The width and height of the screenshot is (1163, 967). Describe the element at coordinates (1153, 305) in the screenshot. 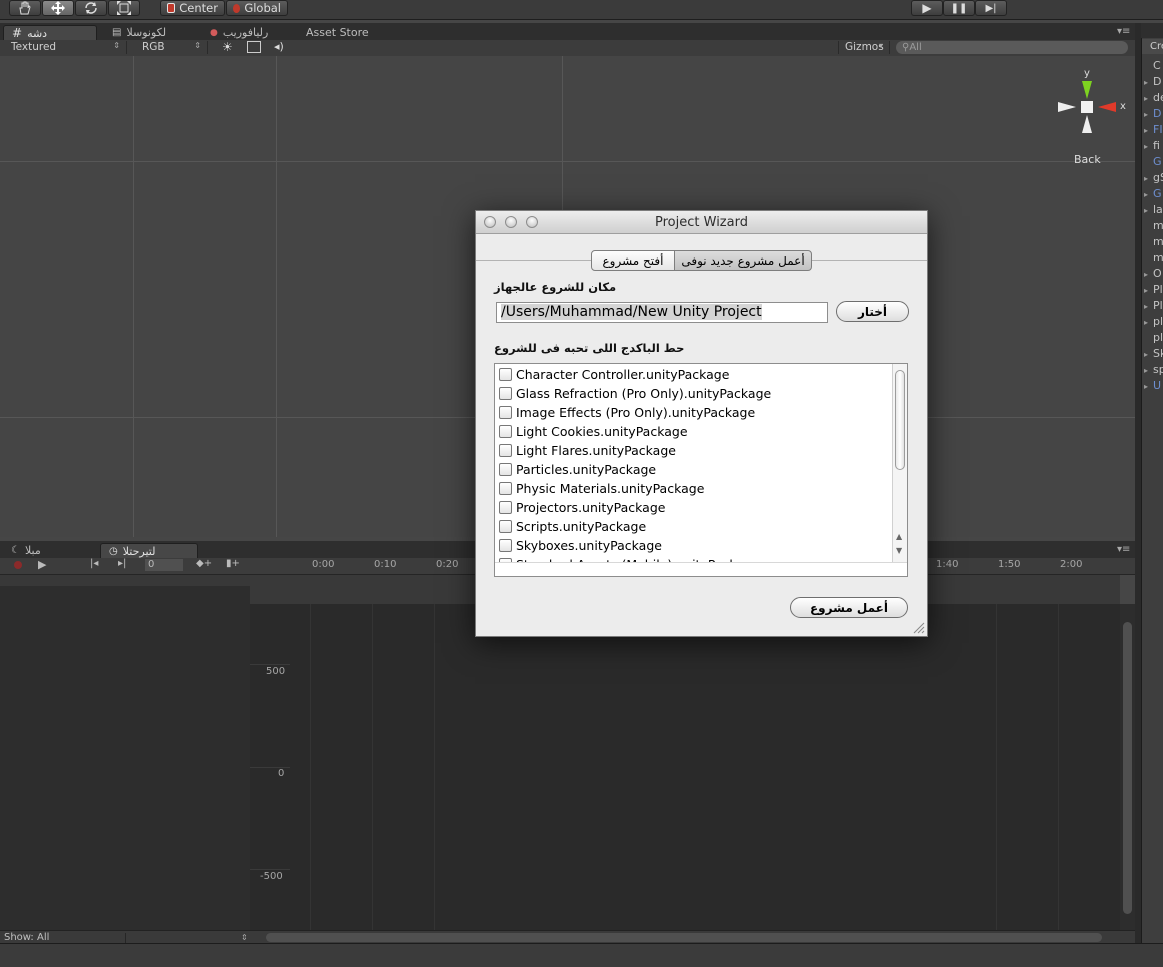

I see `hierarchy-item: ▸ Pl` at that location.